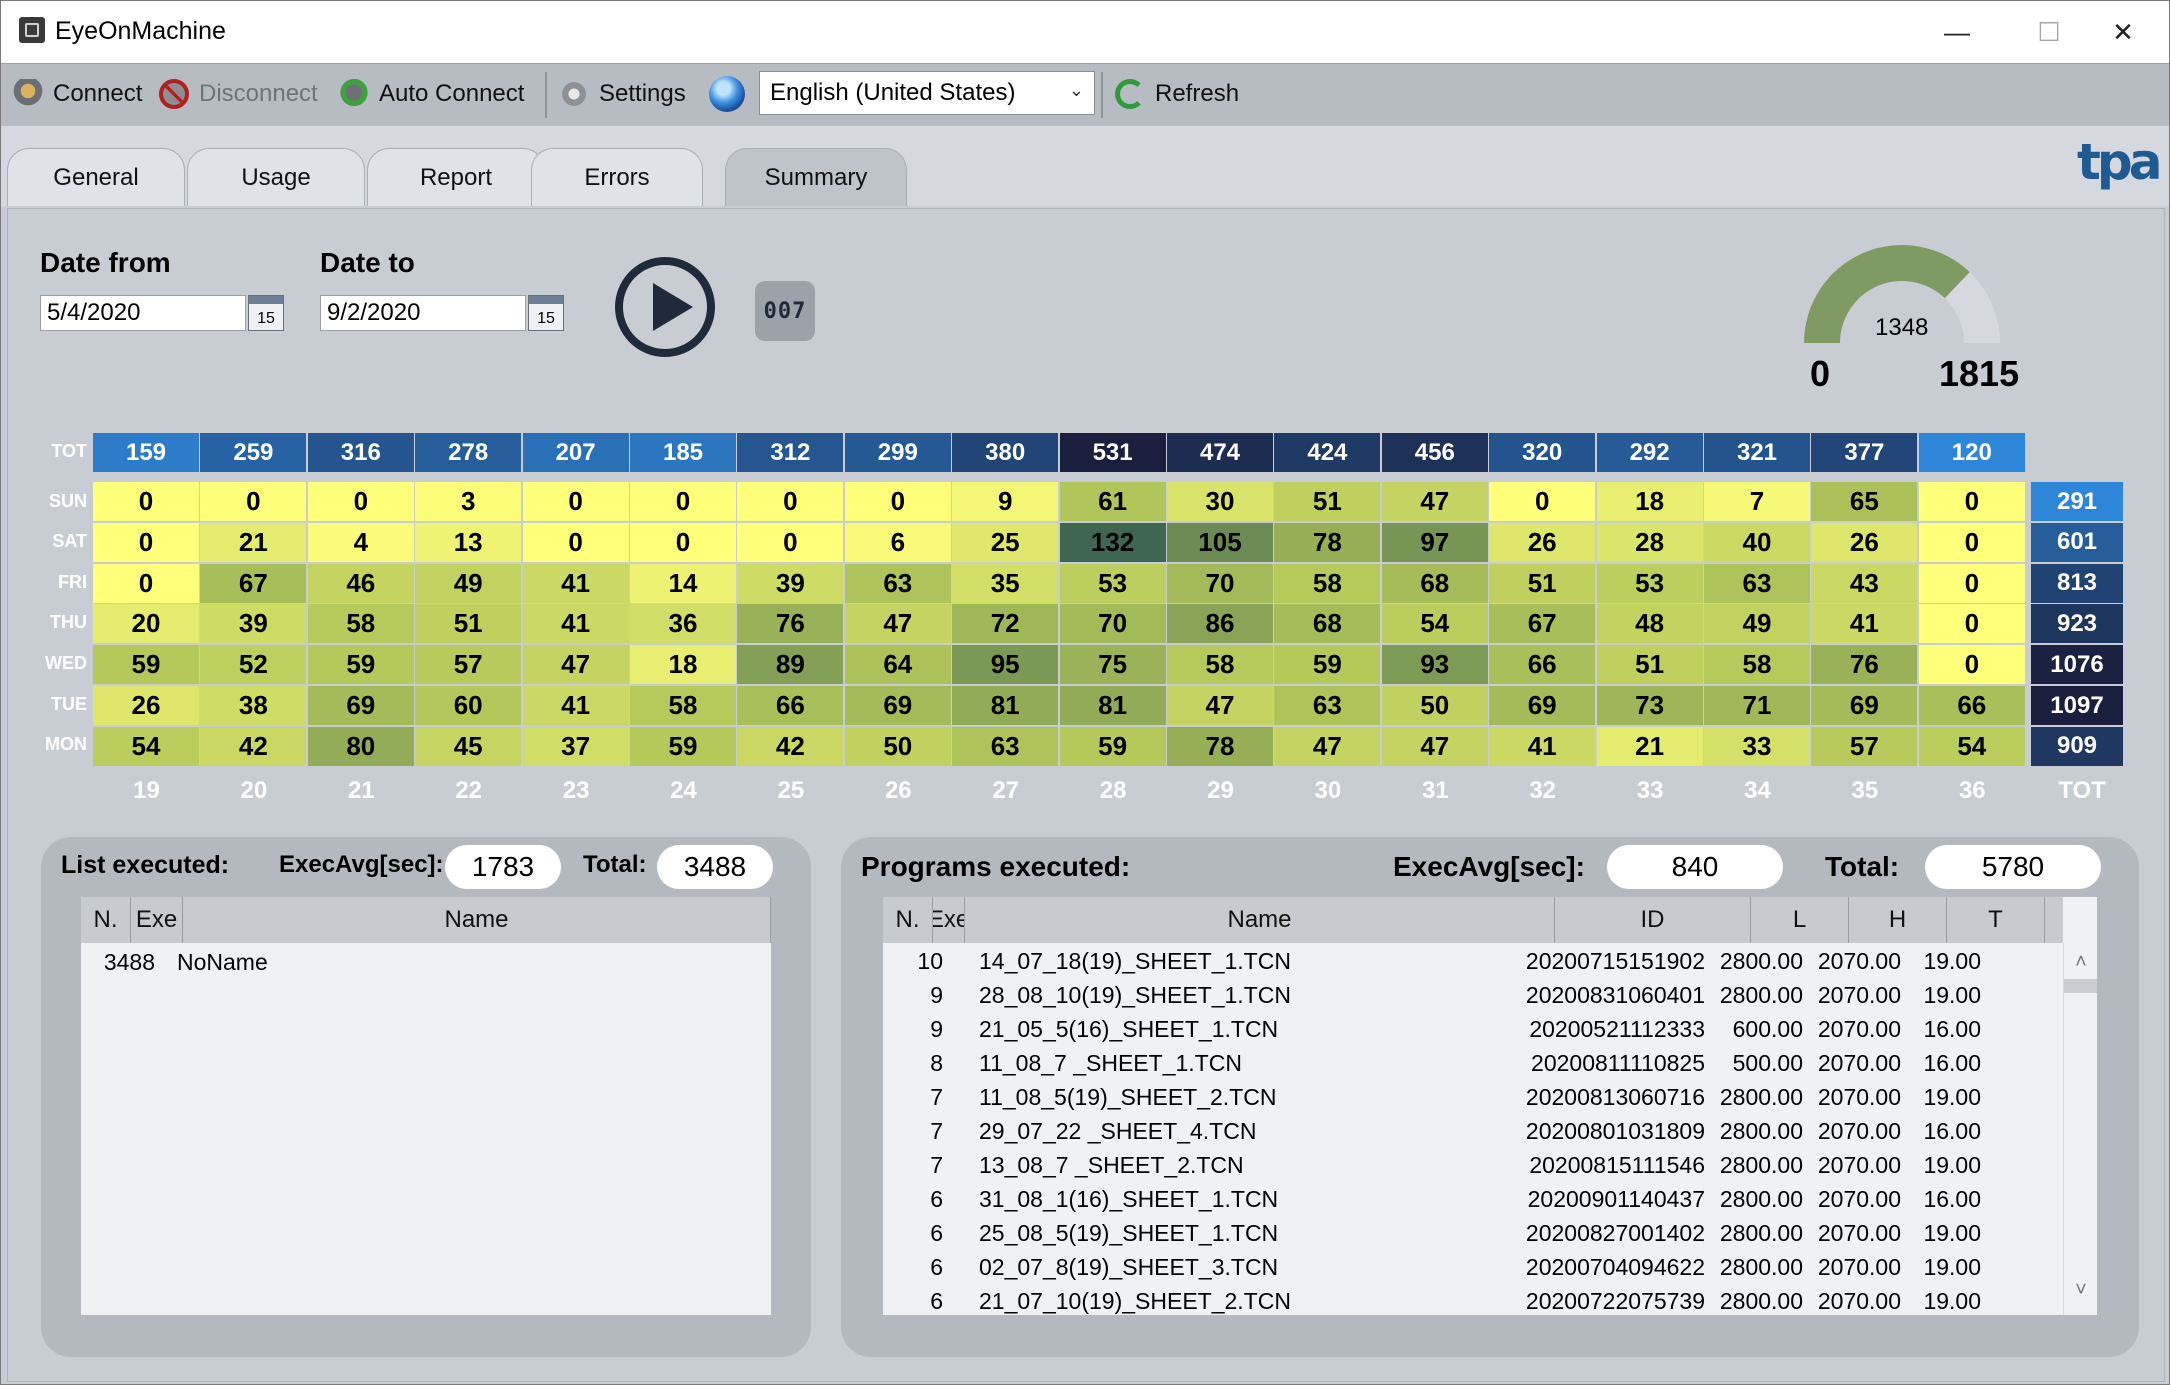 This screenshot has width=2170, height=1385. What do you see at coordinates (936, 994) in the screenshot?
I see `cell-n: 9` at bounding box center [936, 994].